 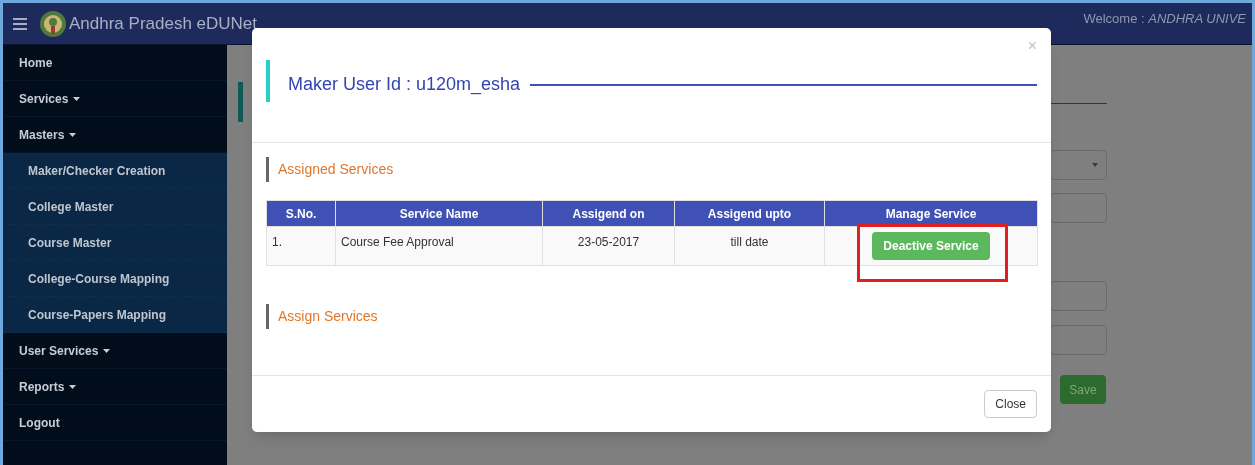 I want to click on menu-icon, so click(x=20, y=23).